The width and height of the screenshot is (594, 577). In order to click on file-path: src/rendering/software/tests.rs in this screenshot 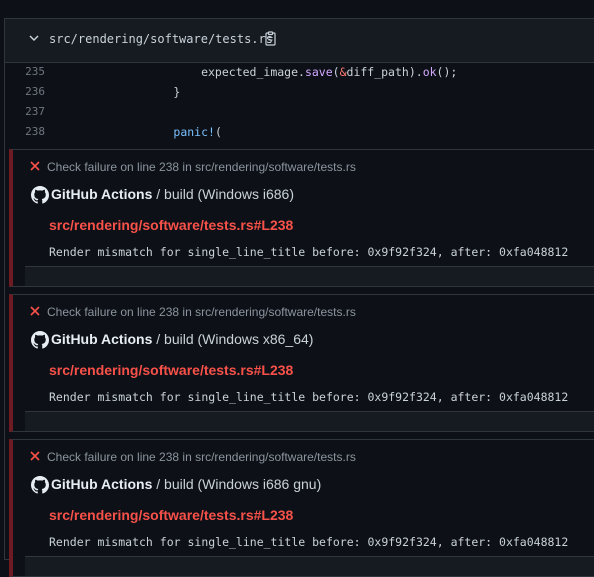, I will do `click(161, 39)`.